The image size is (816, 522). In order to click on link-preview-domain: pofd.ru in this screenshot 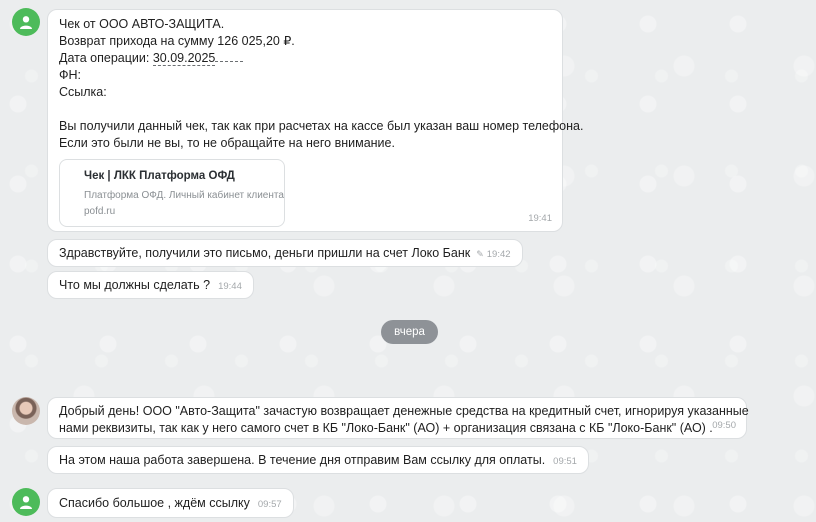, I will do `click(100, 211)`.